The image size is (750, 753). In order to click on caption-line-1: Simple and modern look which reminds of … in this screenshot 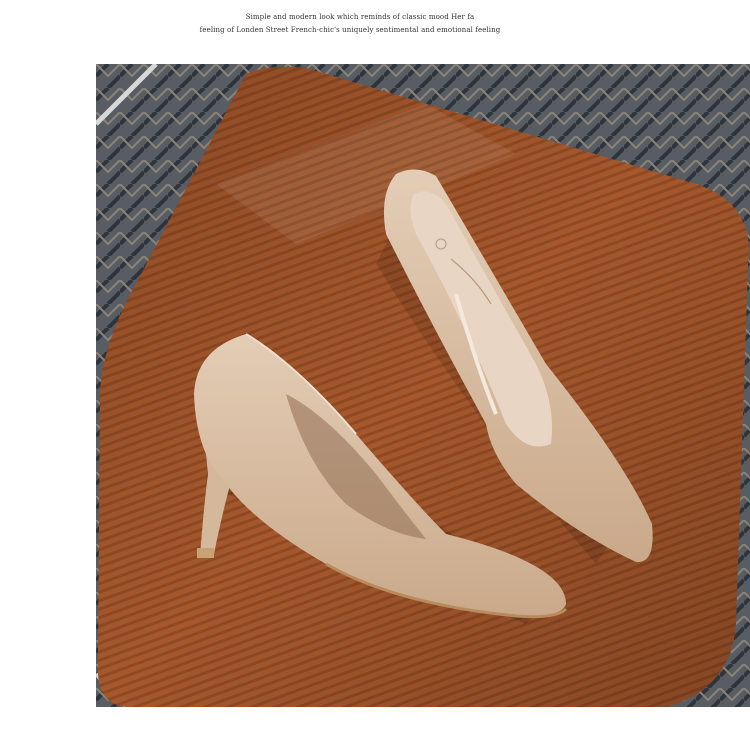, I will do `click(360, 17)`.